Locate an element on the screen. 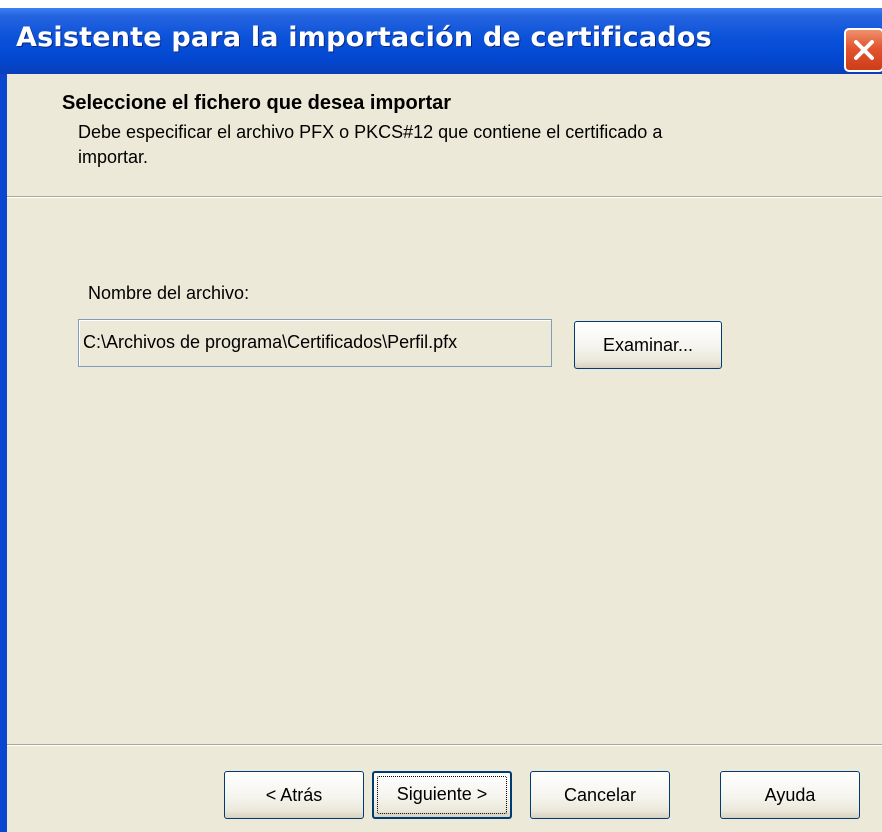  footer-divider-highlight is located at coordinates (444, 745).